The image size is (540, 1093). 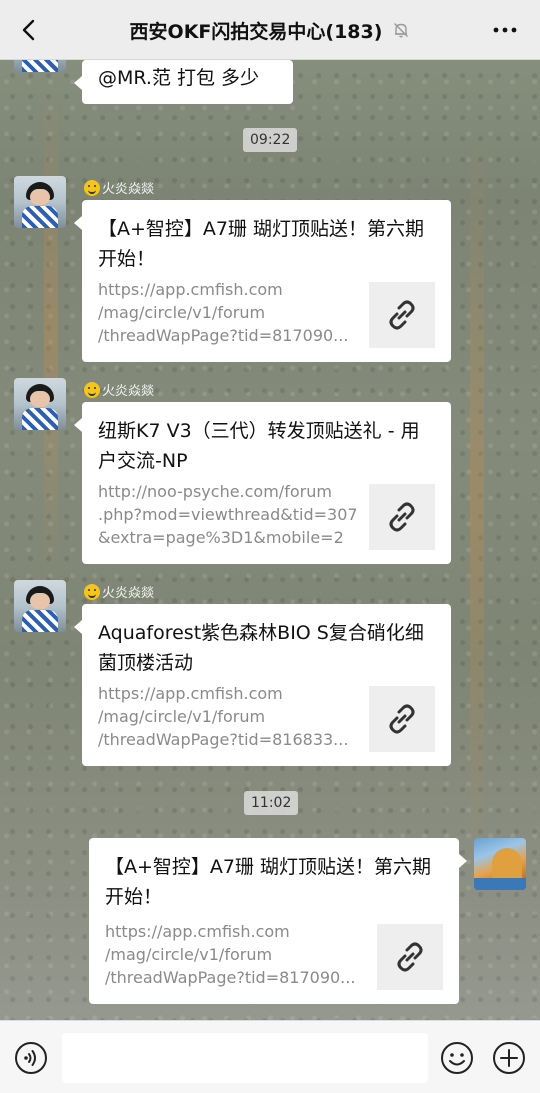 I want to click on plus-icon, so click(x=509, y=1058).